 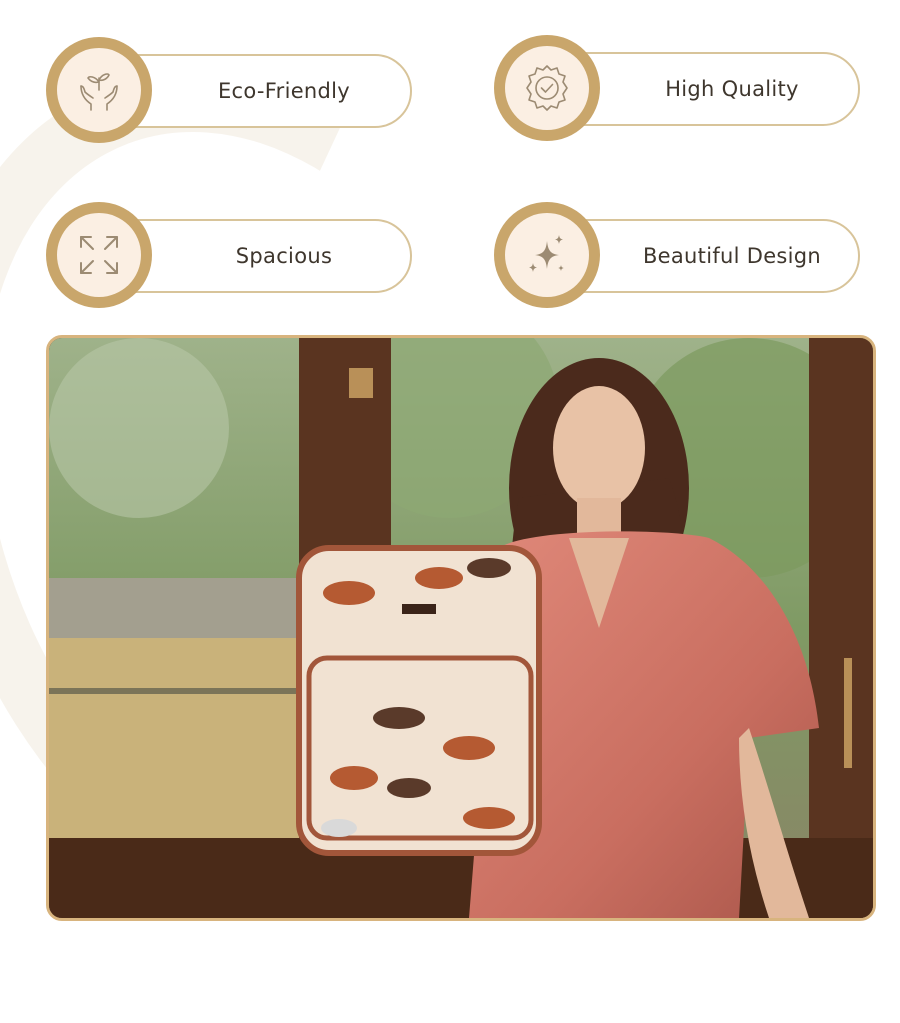 What do you see at coordinates (732, 89) in the screenshot?
I see `feature-label: High Quality` at bounding box center [732, 89].